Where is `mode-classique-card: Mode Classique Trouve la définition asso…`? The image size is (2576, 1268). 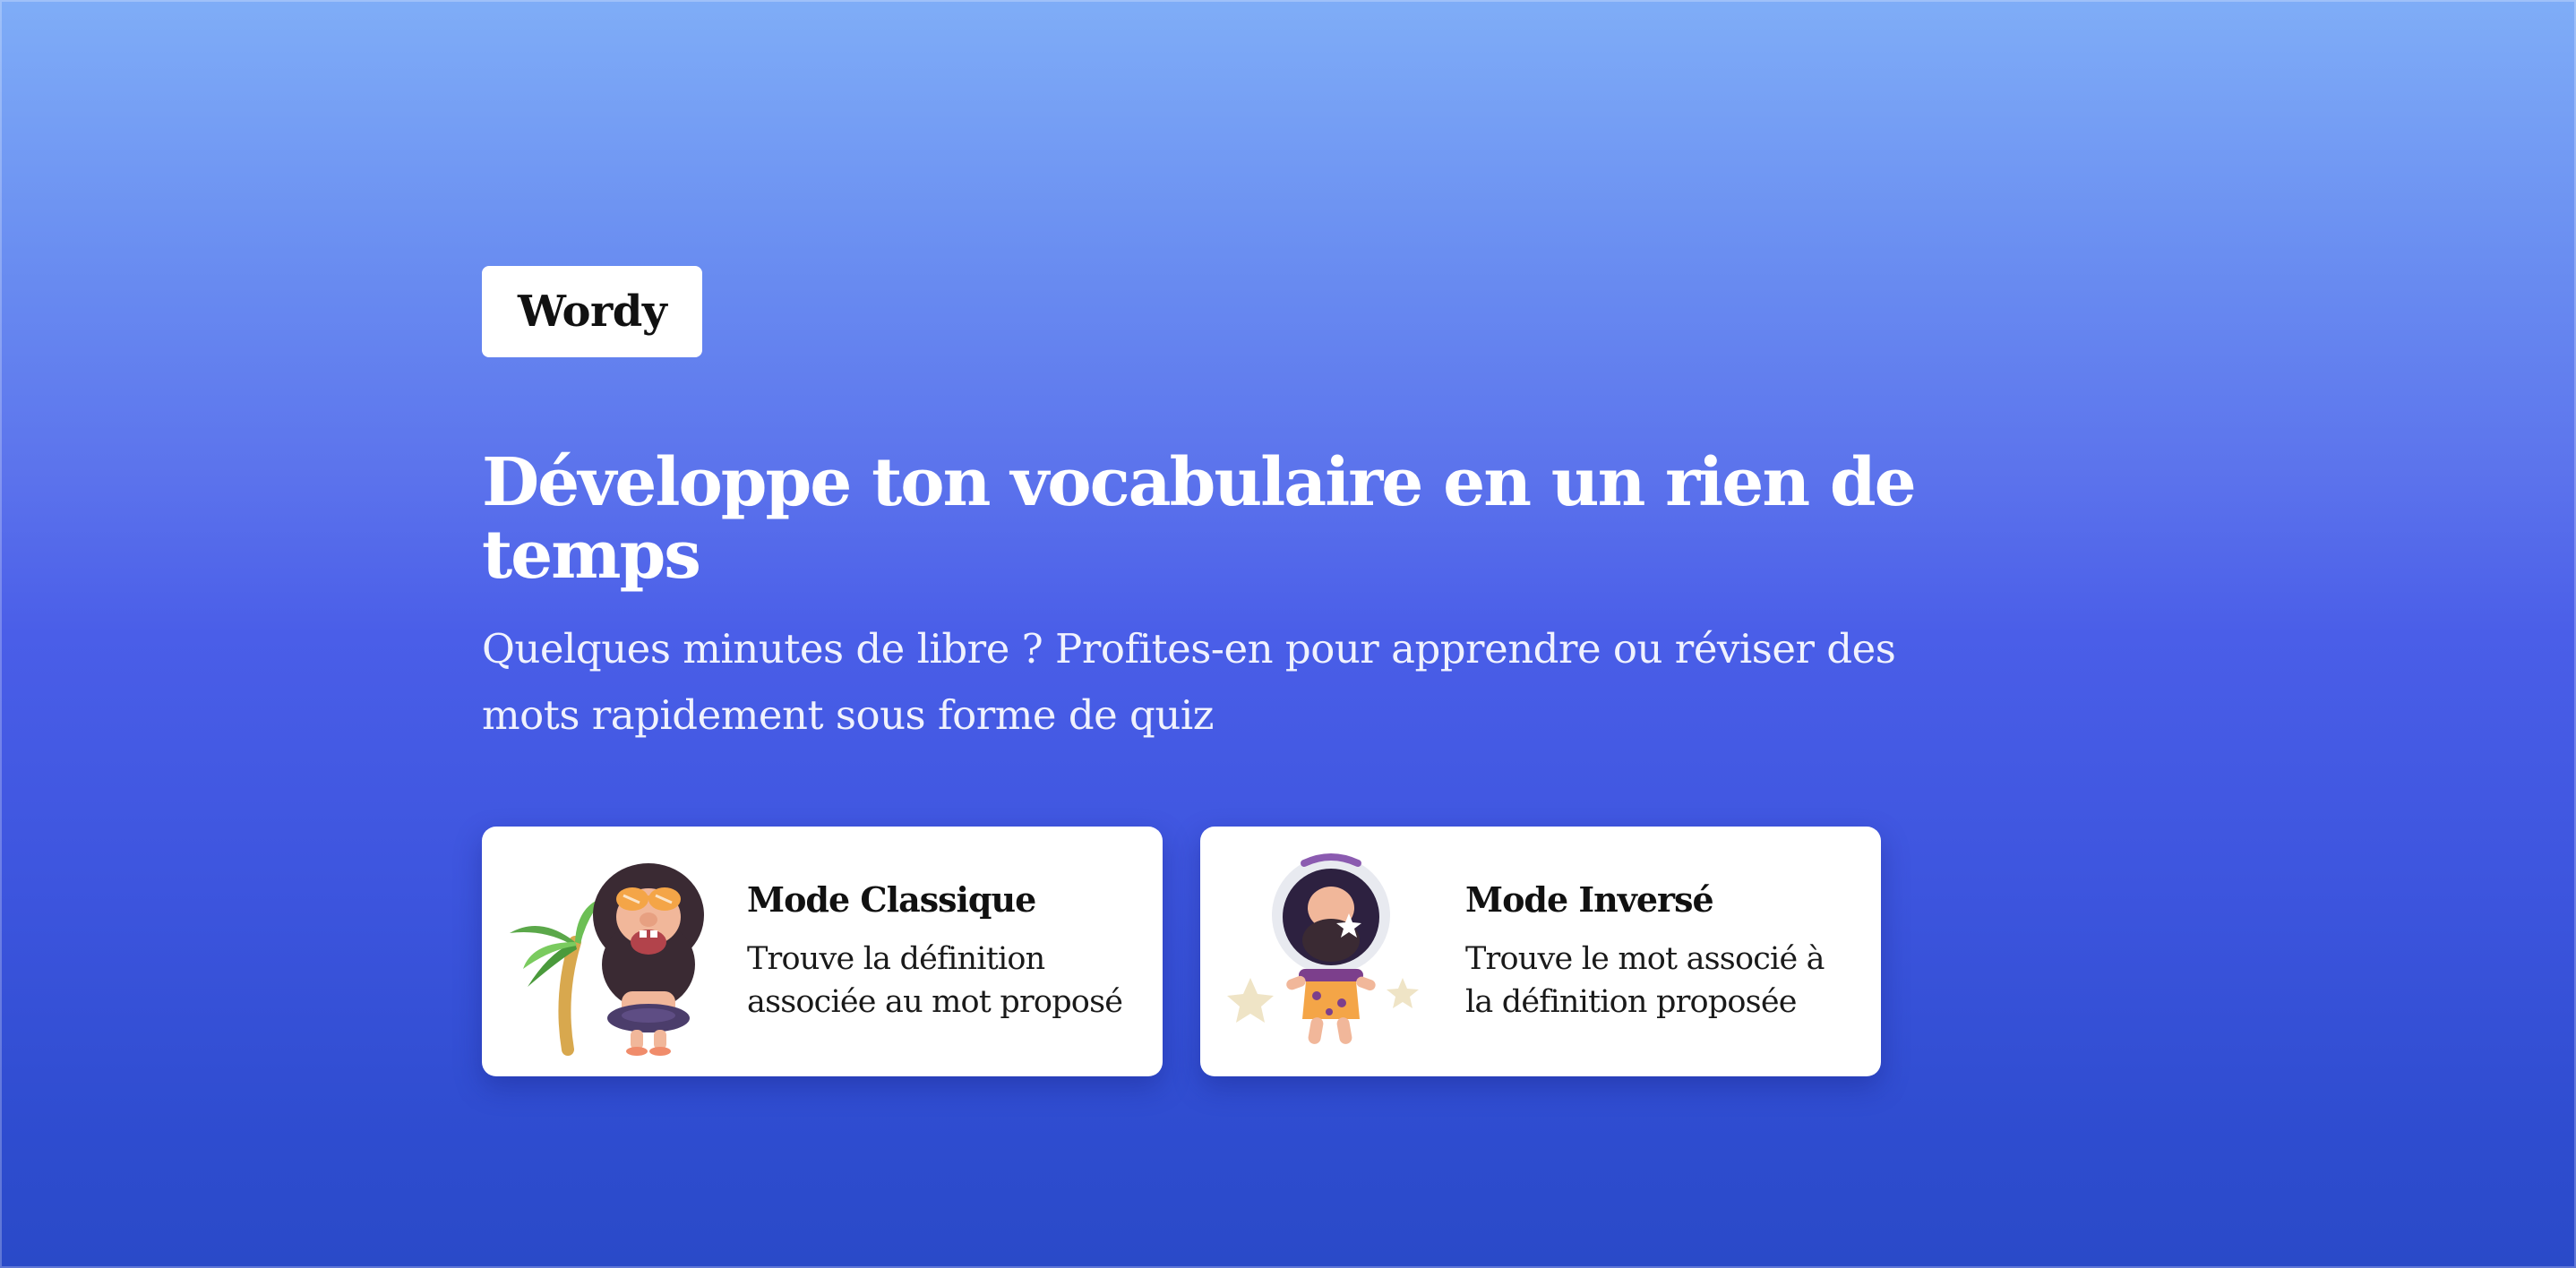 mode-classique-card: Mode Classique Trouve la définition asso… is located at coordinates (822, 951).